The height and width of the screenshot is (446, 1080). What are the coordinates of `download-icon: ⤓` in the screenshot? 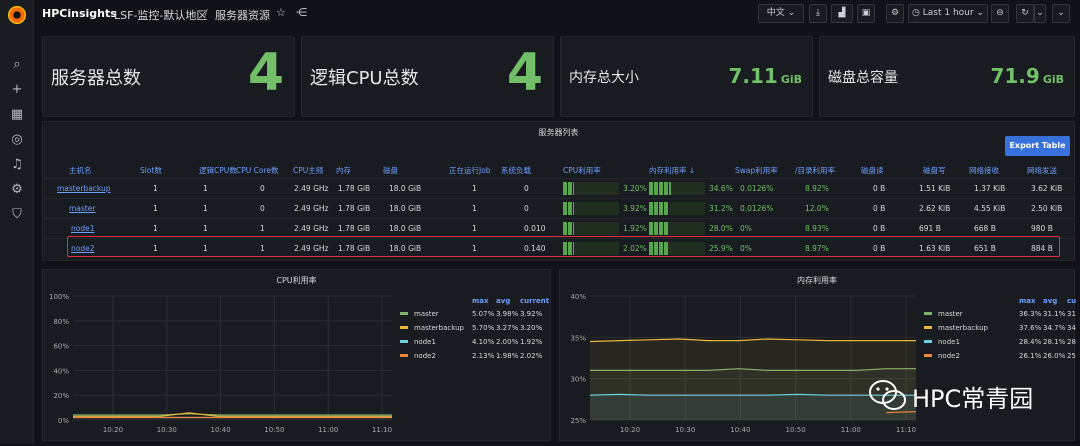 It's located at (818, 13).